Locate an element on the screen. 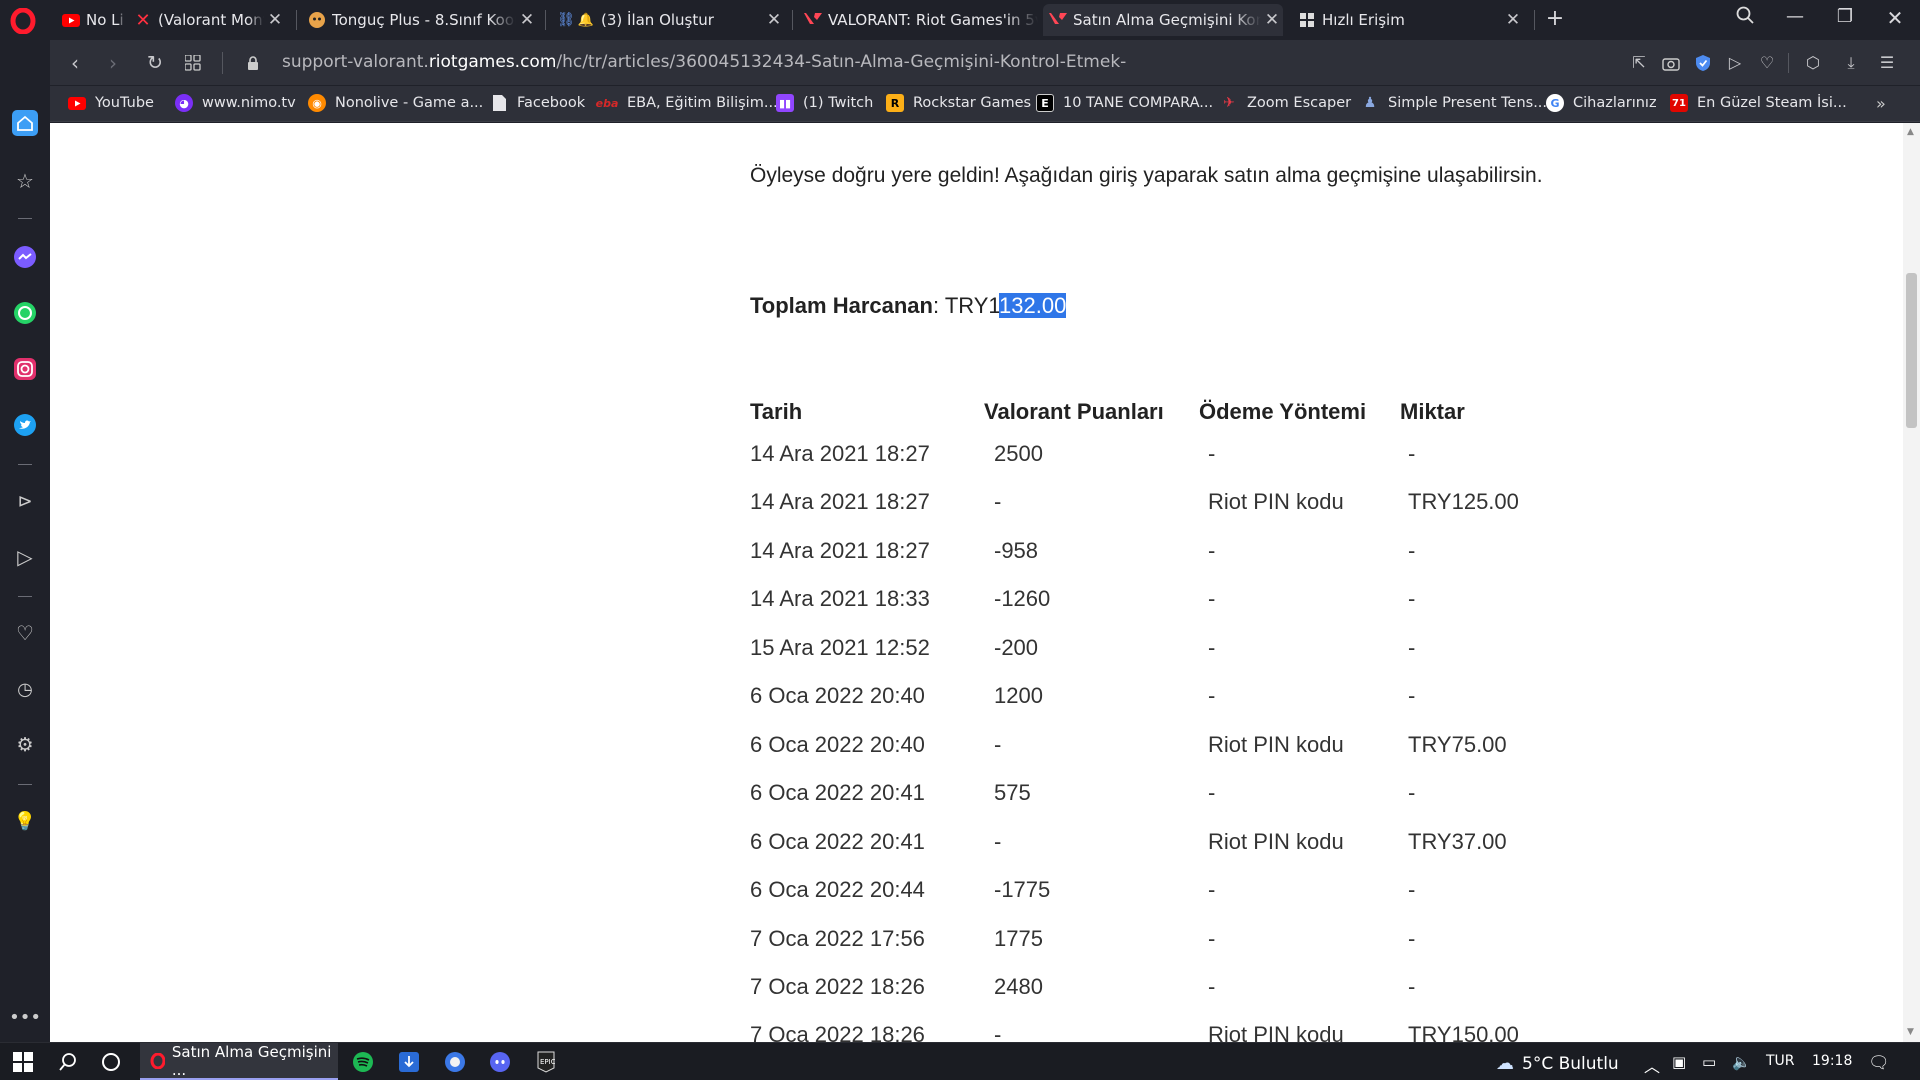  windows-start-icon is located at coordinates (23, 1062).